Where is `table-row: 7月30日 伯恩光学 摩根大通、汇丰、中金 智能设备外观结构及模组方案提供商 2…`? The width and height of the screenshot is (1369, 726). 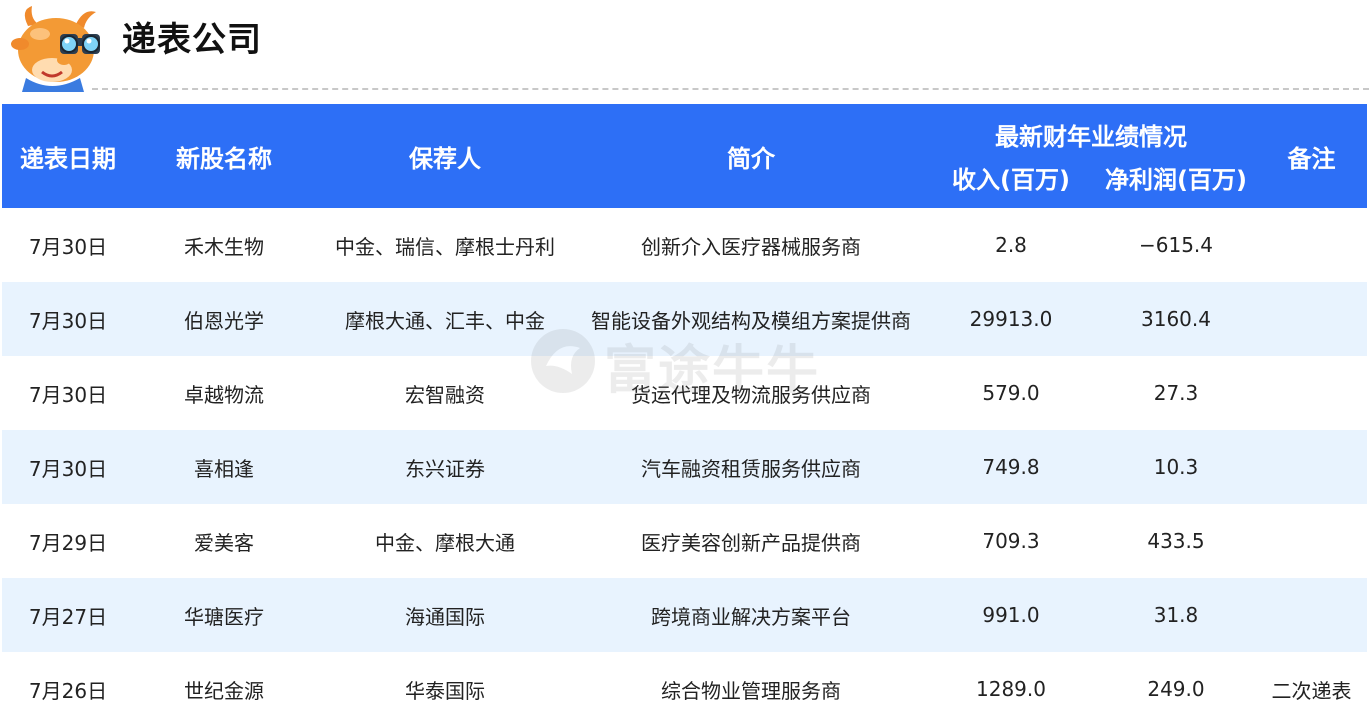
table-row: 7月30日 伯恩光学 摩根大通、汇丰、中金 智能设备外观结构及模组方案提供商 2… is located at coordinates (684, 319).